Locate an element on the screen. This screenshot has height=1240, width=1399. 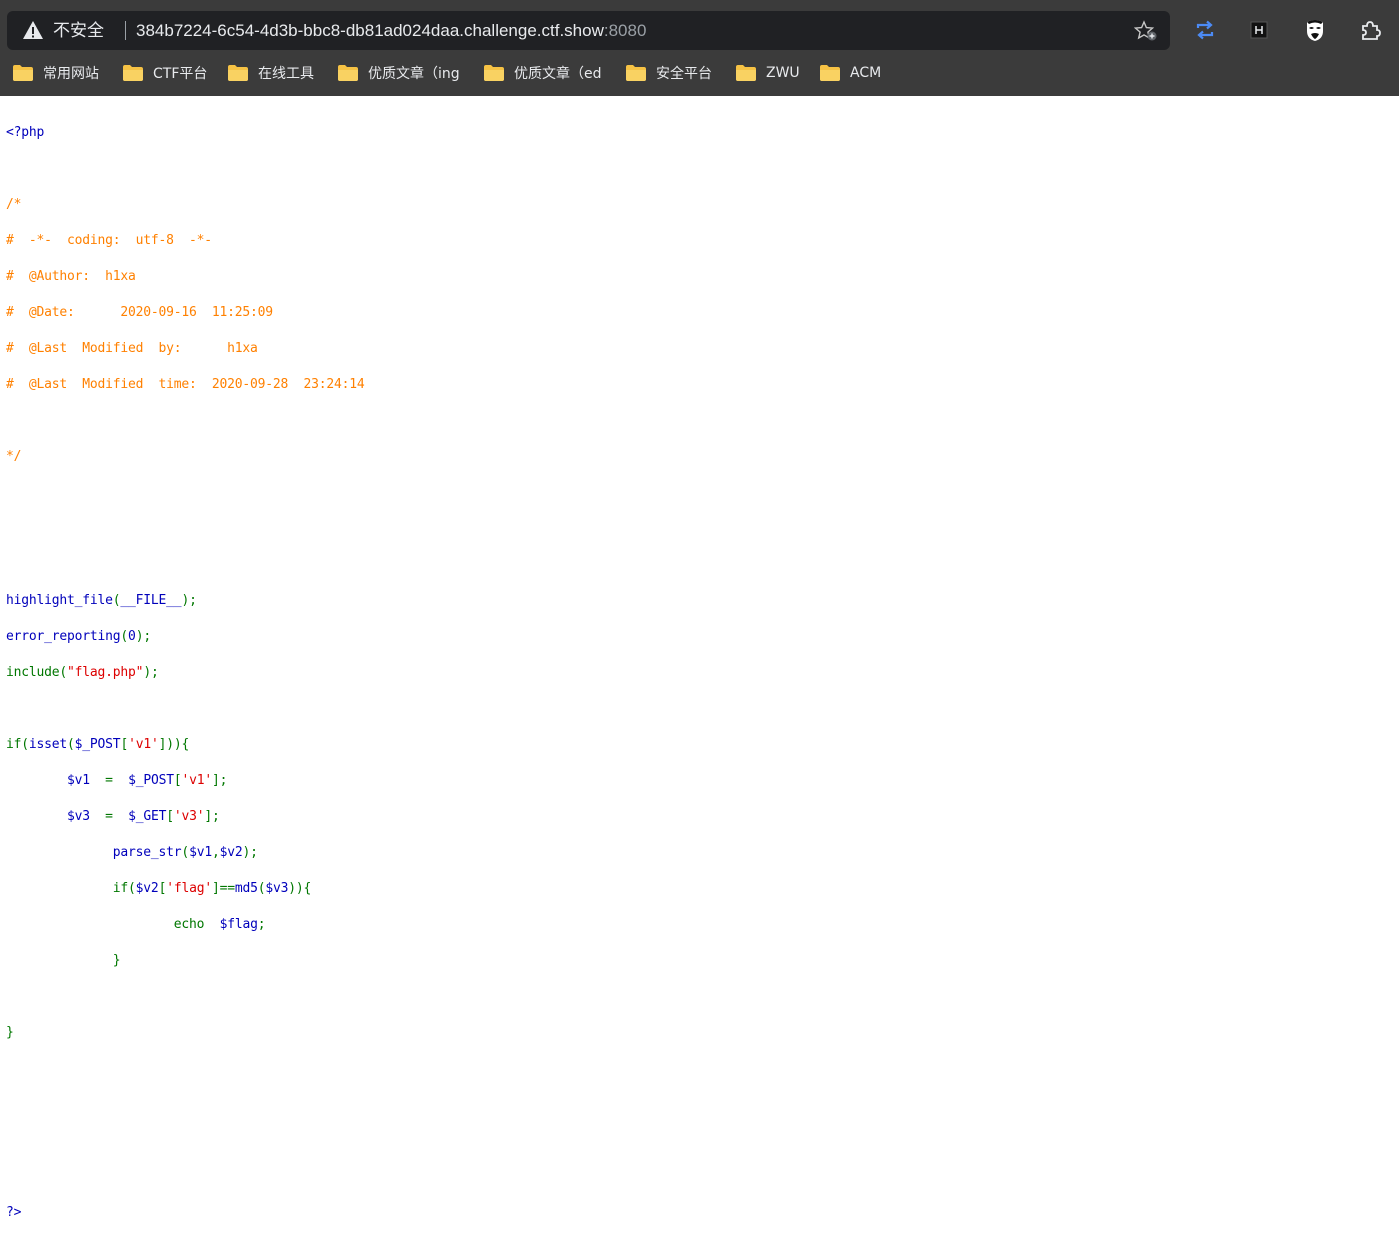
extensions-menu-button is located at coordinates (1370, 30).